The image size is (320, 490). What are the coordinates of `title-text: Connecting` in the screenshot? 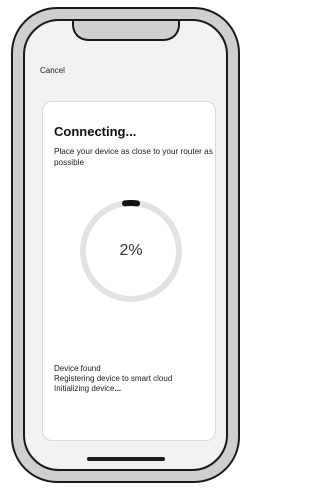 It's located at (90, 131).